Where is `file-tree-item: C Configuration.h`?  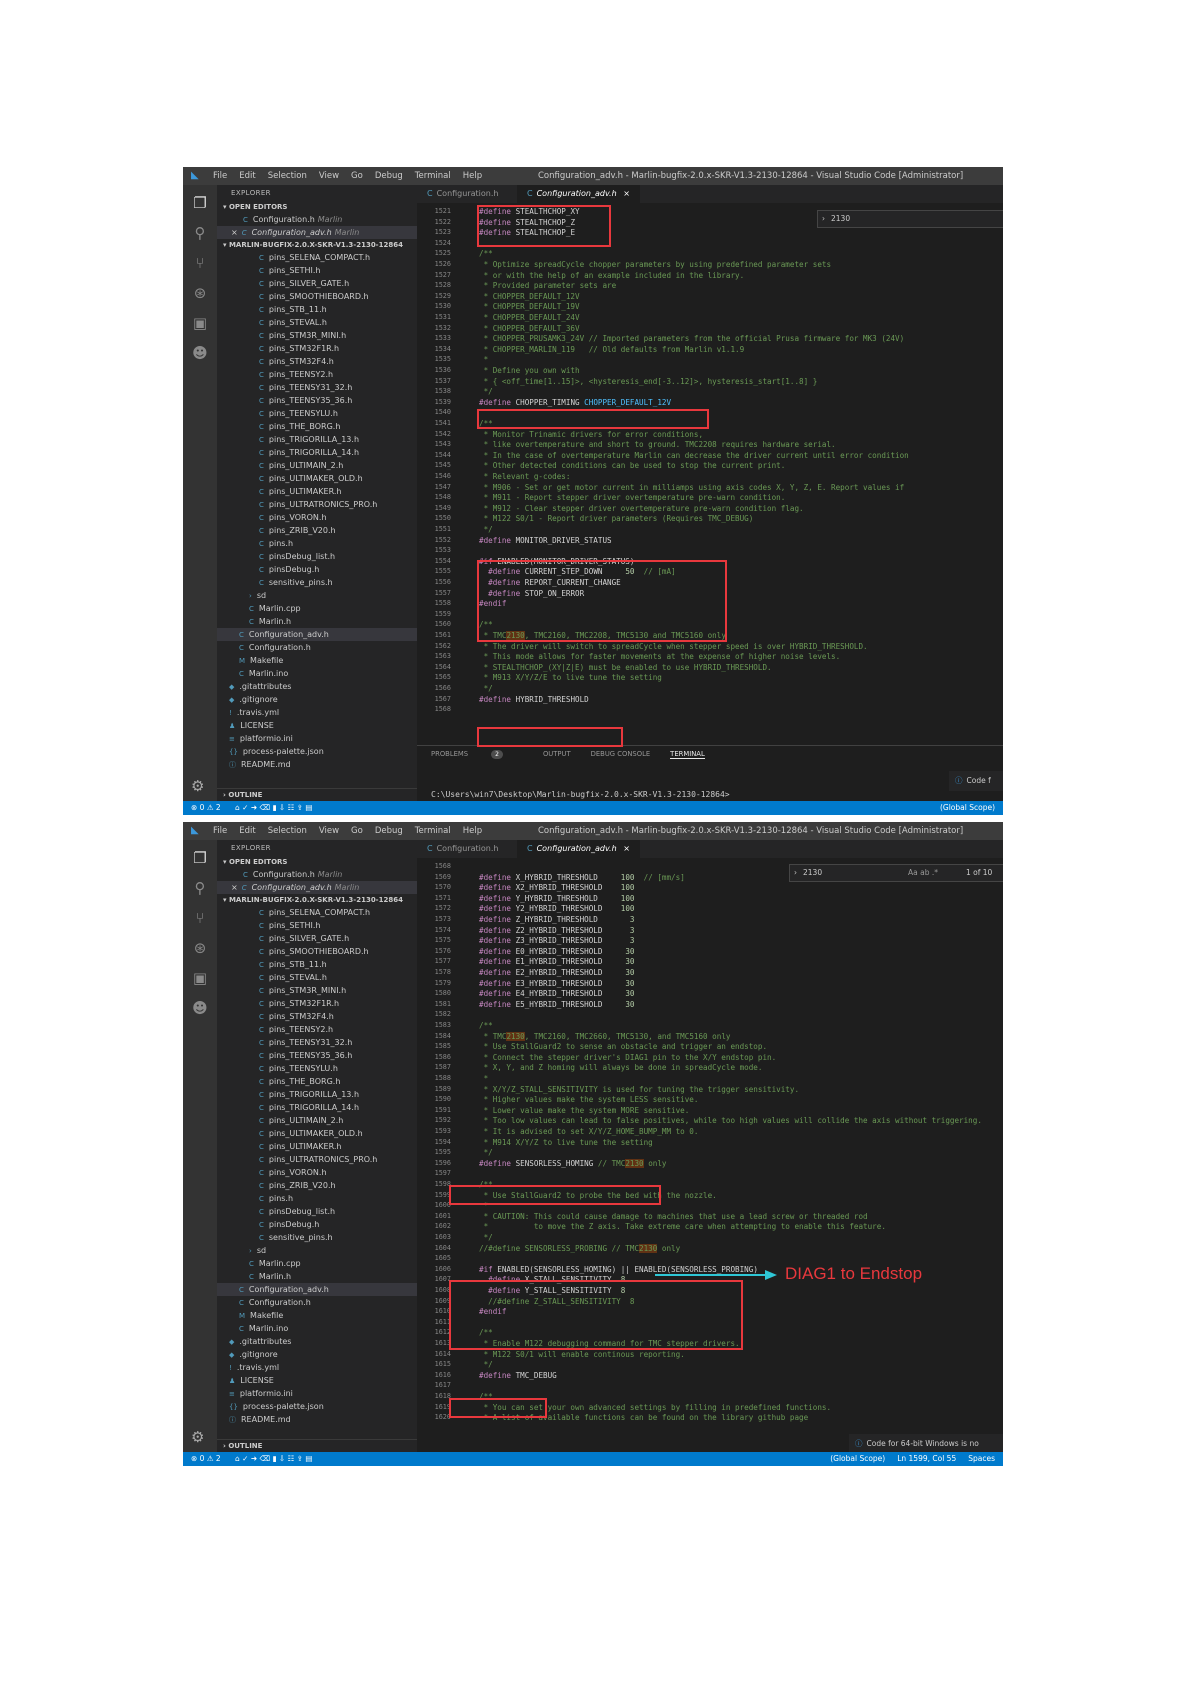 file-tree-item: C Configuration.h is located at coordinates (317, 647).